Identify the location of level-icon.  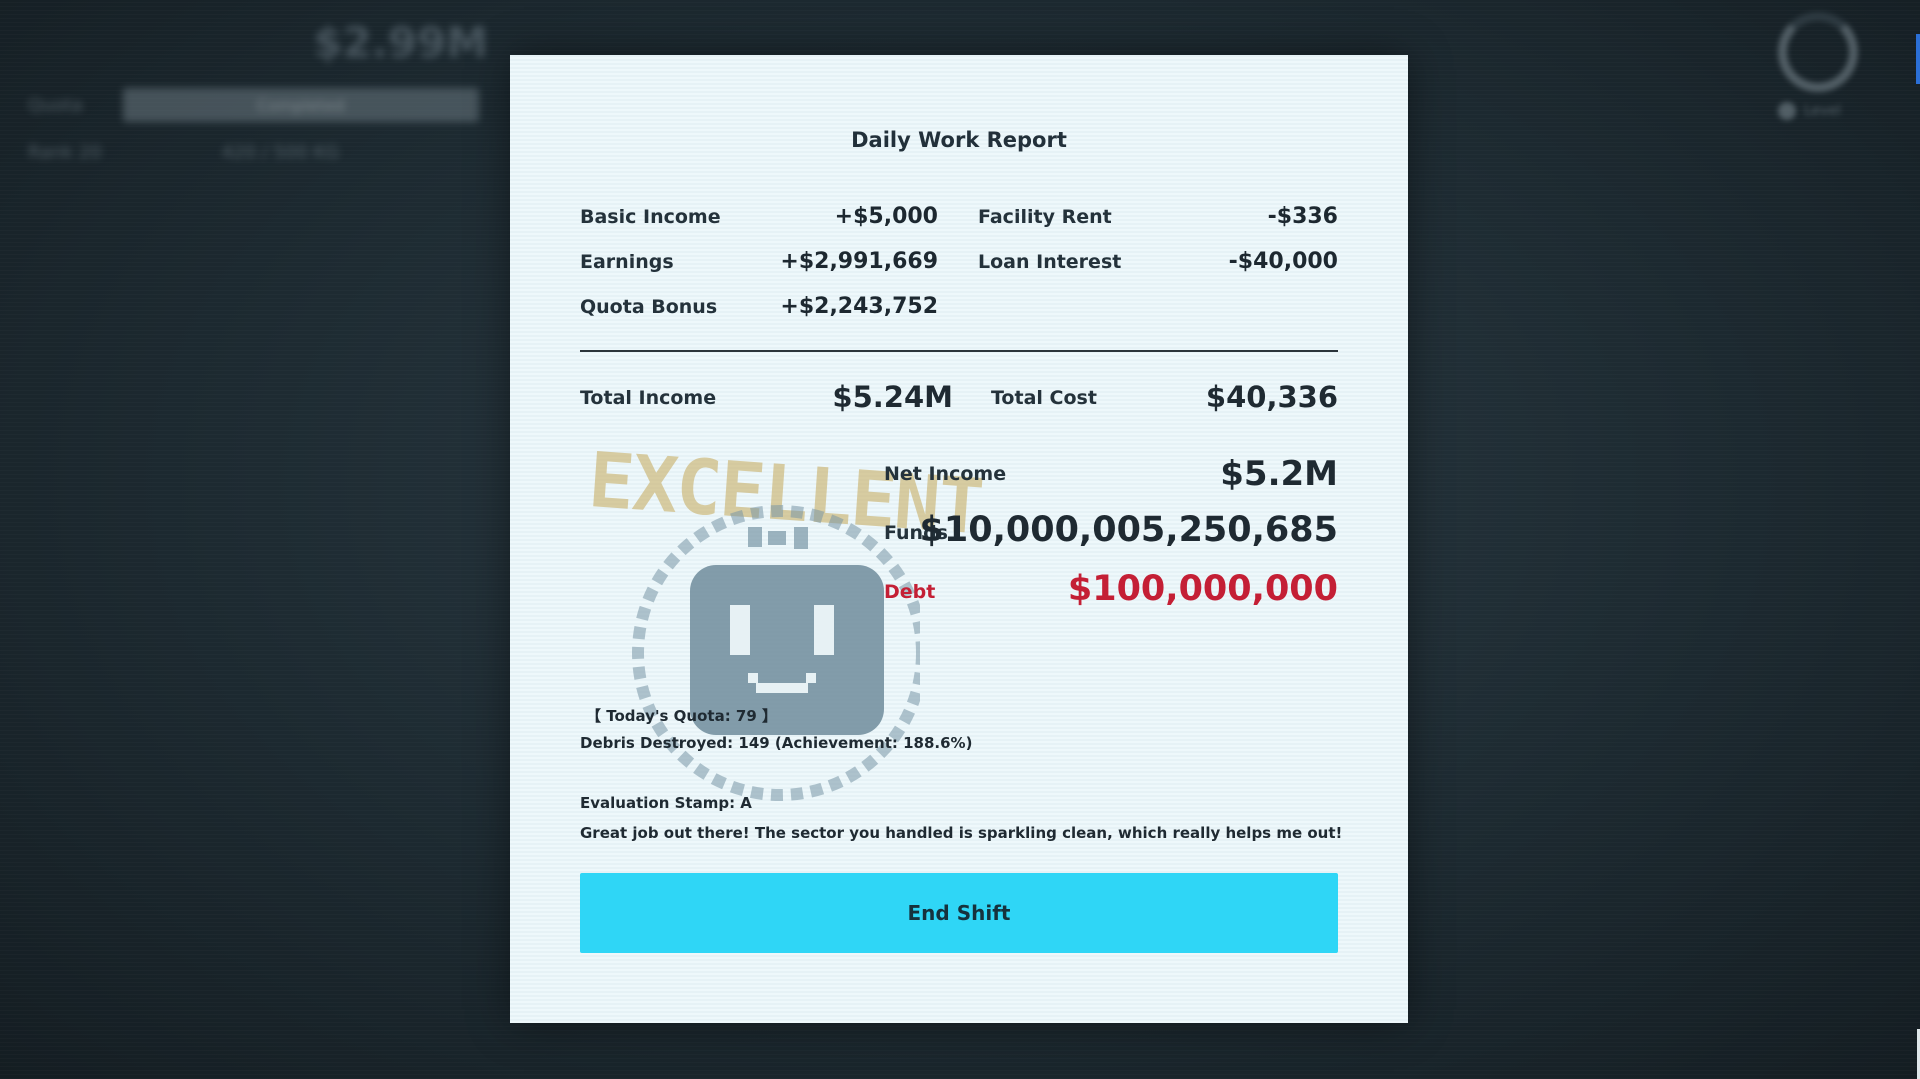
(1787, 111).